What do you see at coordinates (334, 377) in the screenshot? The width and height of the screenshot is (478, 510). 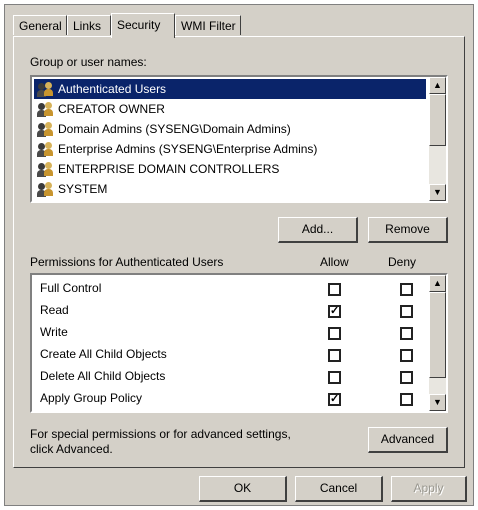 I see `allow-checkbox-delete-child` at bounding box center [334, 377].